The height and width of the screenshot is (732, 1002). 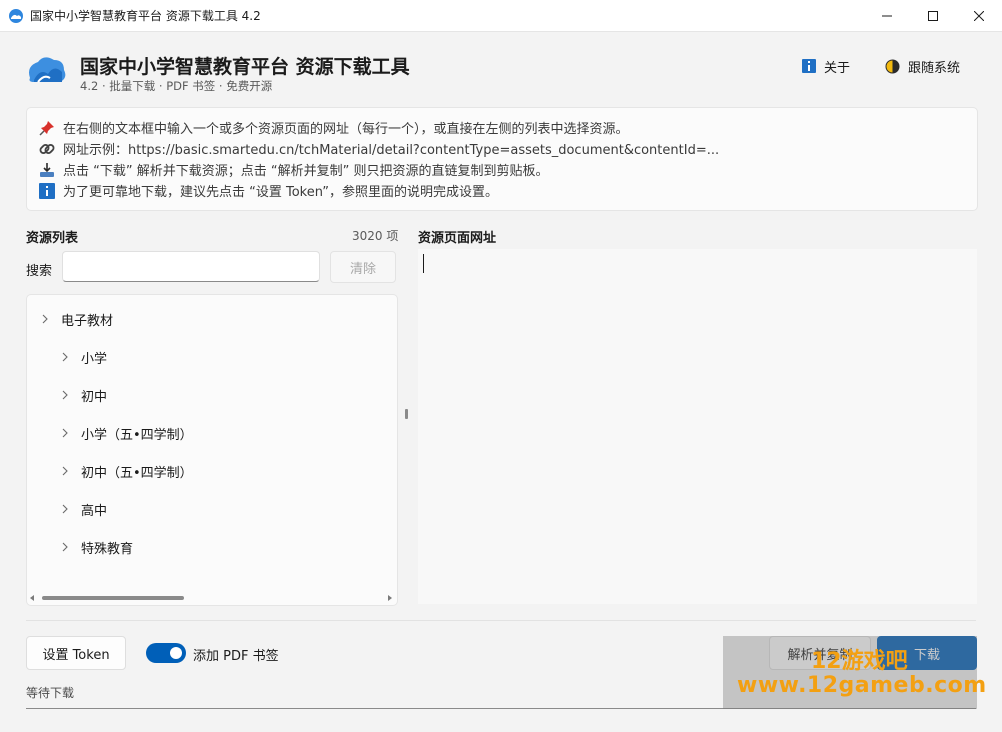 I want to click on footer-divider, so click(x=501, y=620).